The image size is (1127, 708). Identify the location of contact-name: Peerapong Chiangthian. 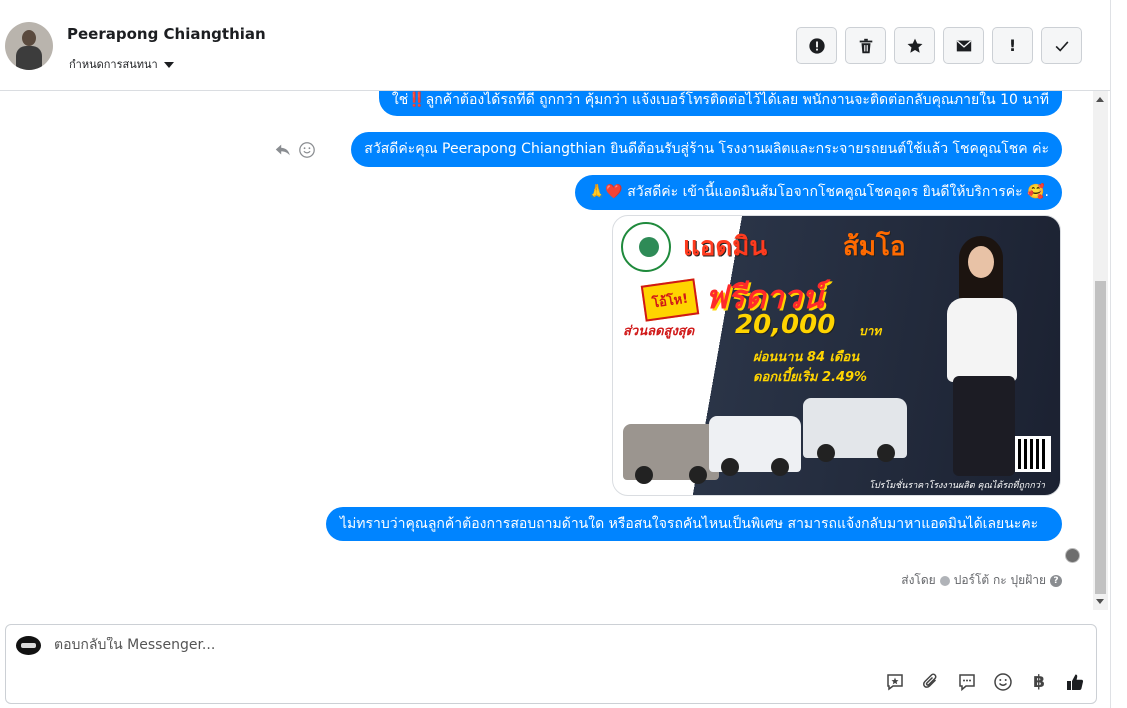
(166, 34).